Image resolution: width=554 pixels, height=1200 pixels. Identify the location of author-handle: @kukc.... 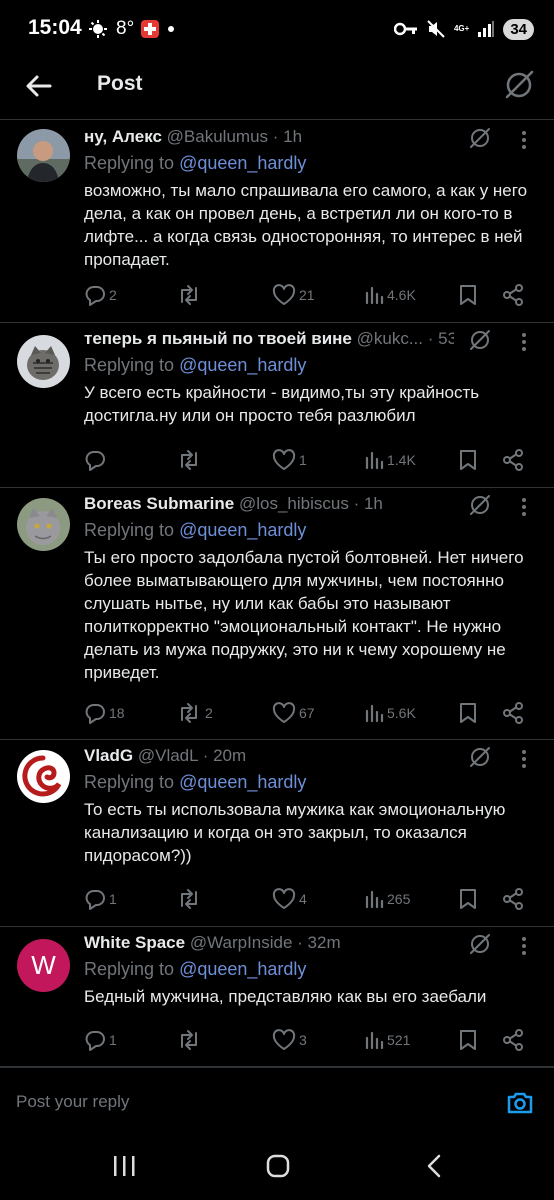
(390, 338).